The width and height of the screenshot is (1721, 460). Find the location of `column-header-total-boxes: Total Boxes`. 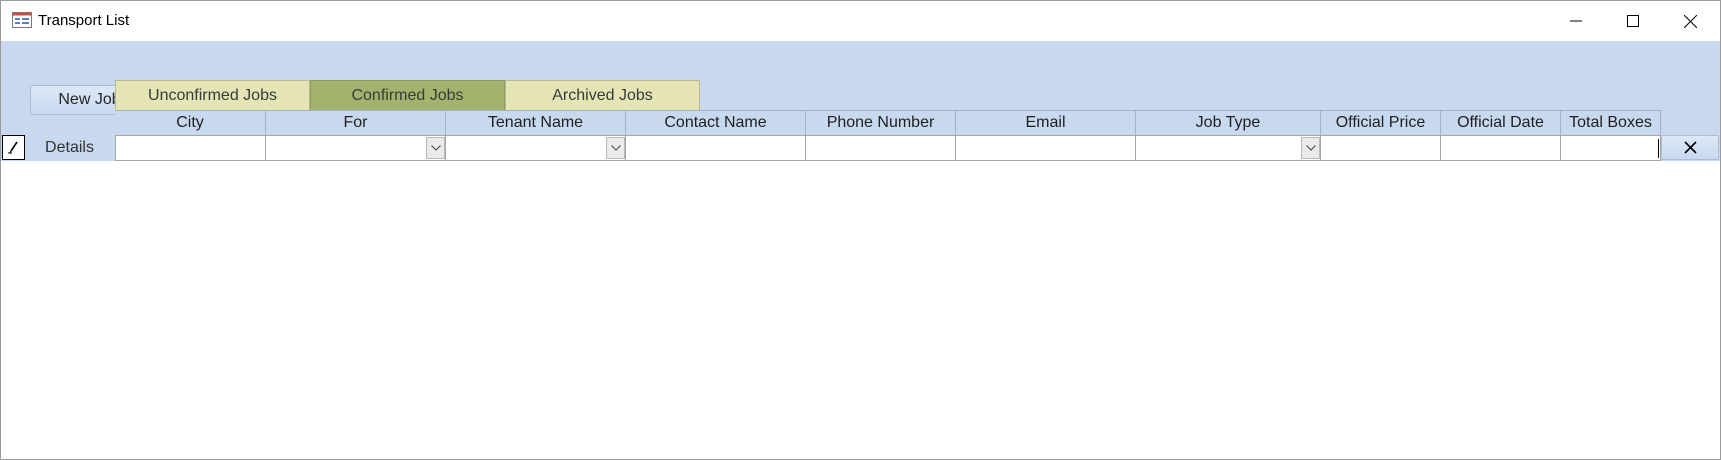

column-header-total-boxes: Total Boxes is located at coordinates (1611, 123).